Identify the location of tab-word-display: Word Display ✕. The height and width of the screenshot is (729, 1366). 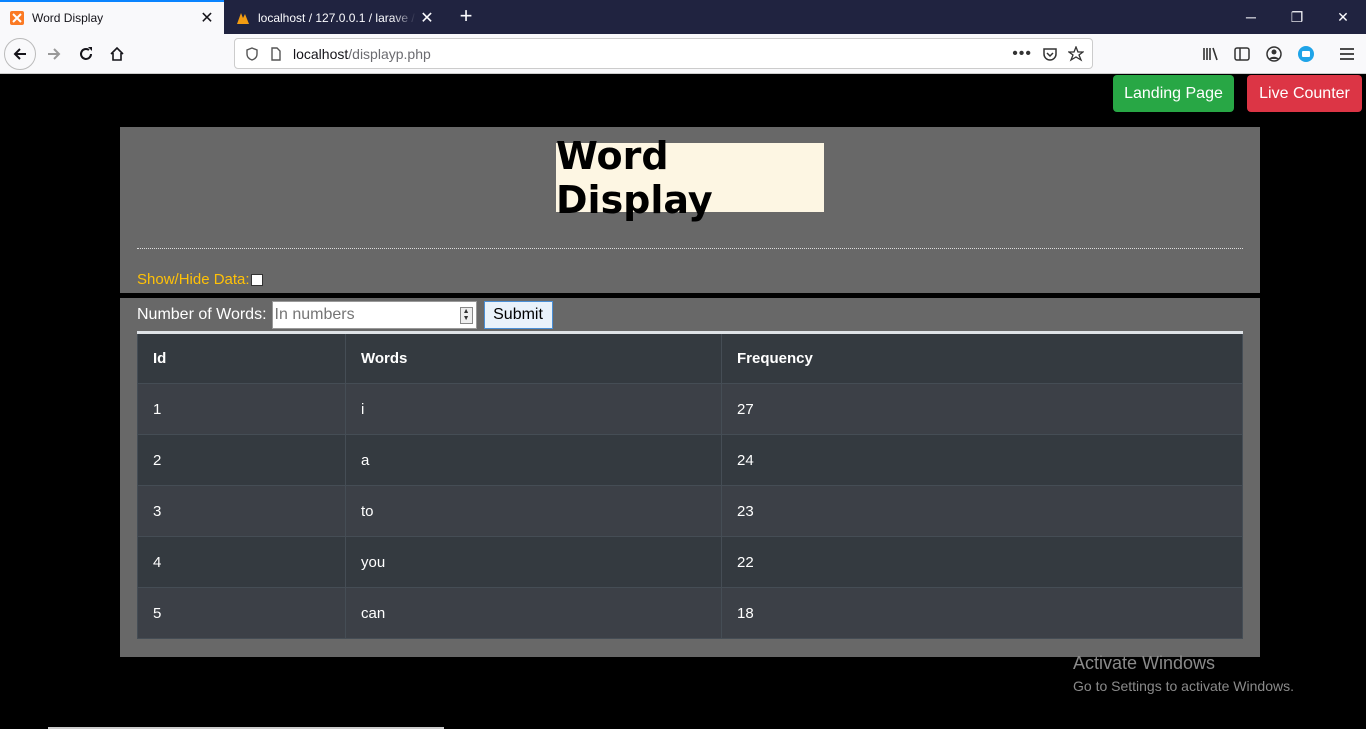
(112, 17).